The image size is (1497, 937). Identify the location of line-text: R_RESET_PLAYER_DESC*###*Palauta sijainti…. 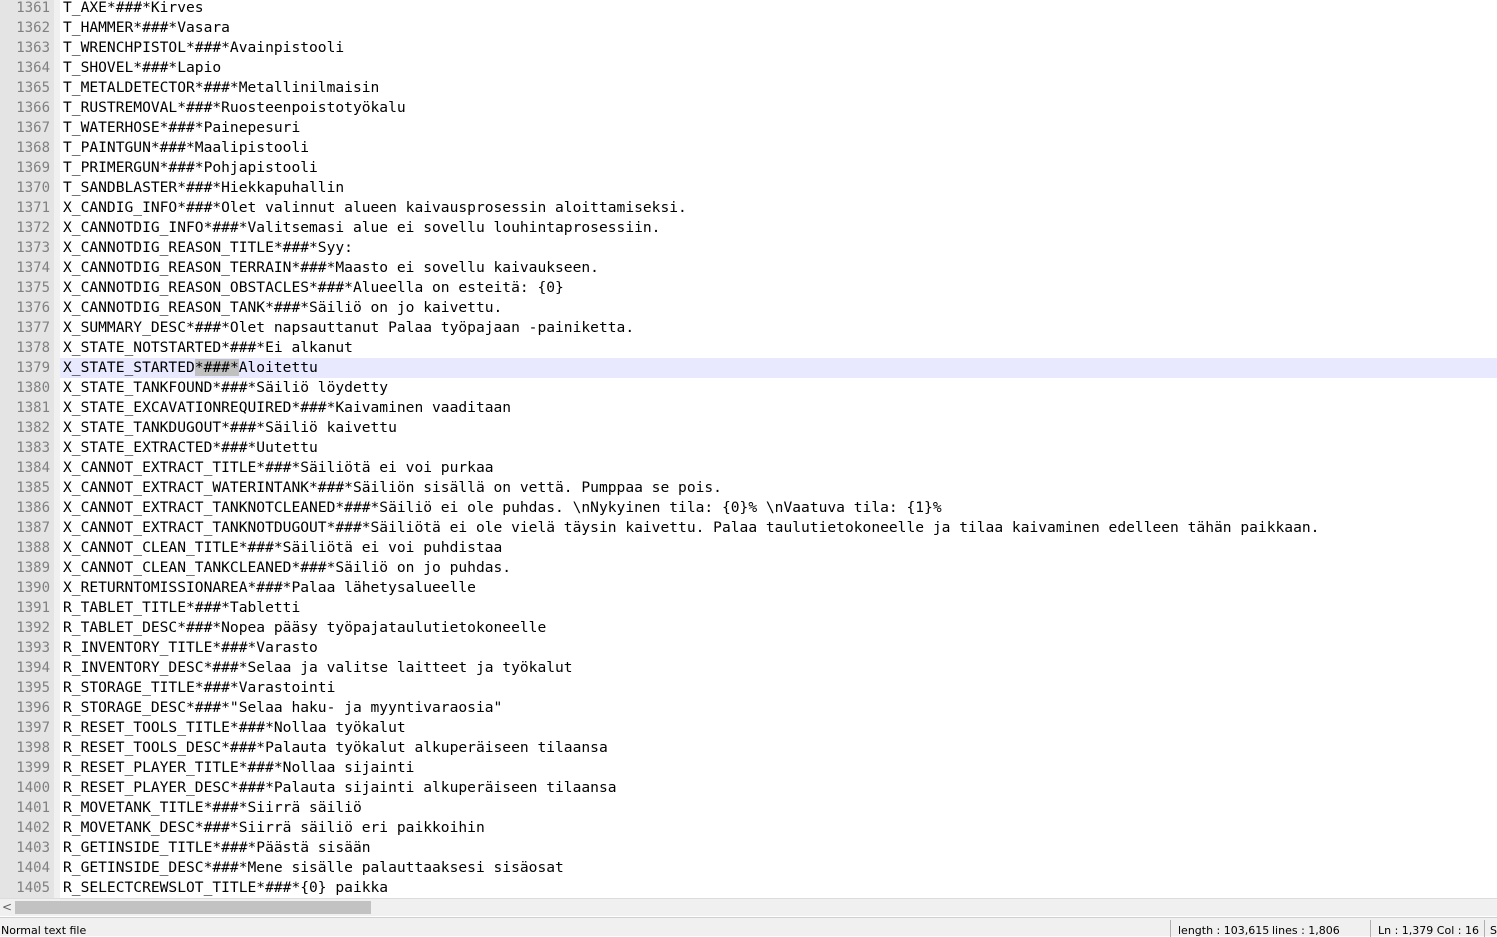
(340, 788).